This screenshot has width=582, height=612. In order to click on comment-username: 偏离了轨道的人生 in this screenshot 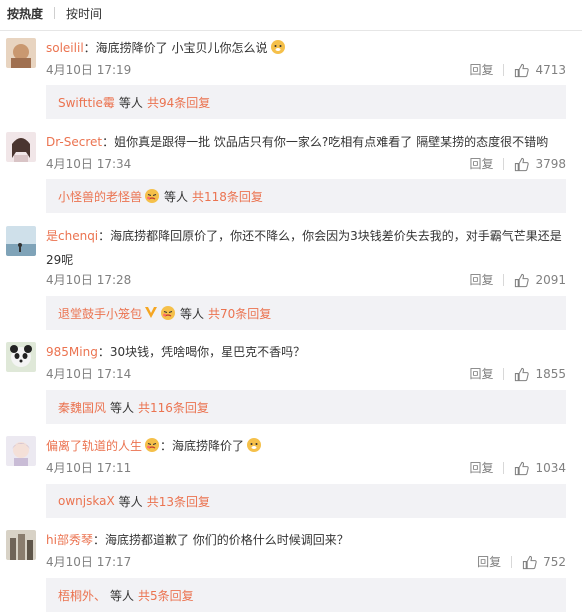, I will do `click(94, 446)`.